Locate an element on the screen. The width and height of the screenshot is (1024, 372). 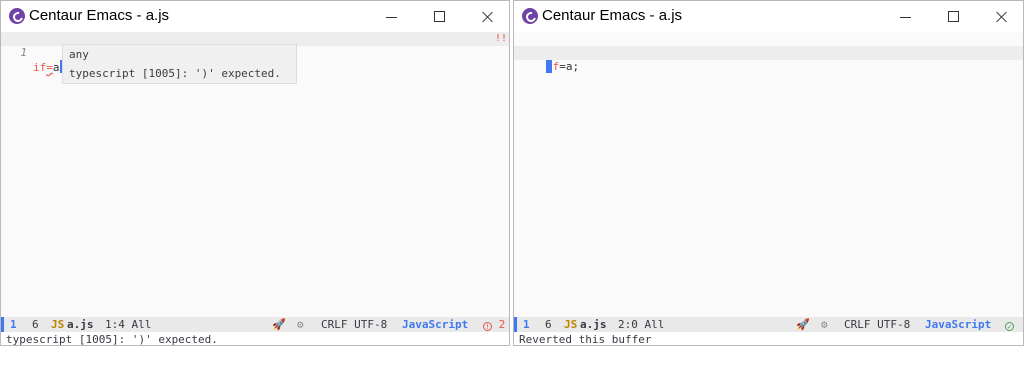
error-count: 2 is located at coordinates (502, 324).